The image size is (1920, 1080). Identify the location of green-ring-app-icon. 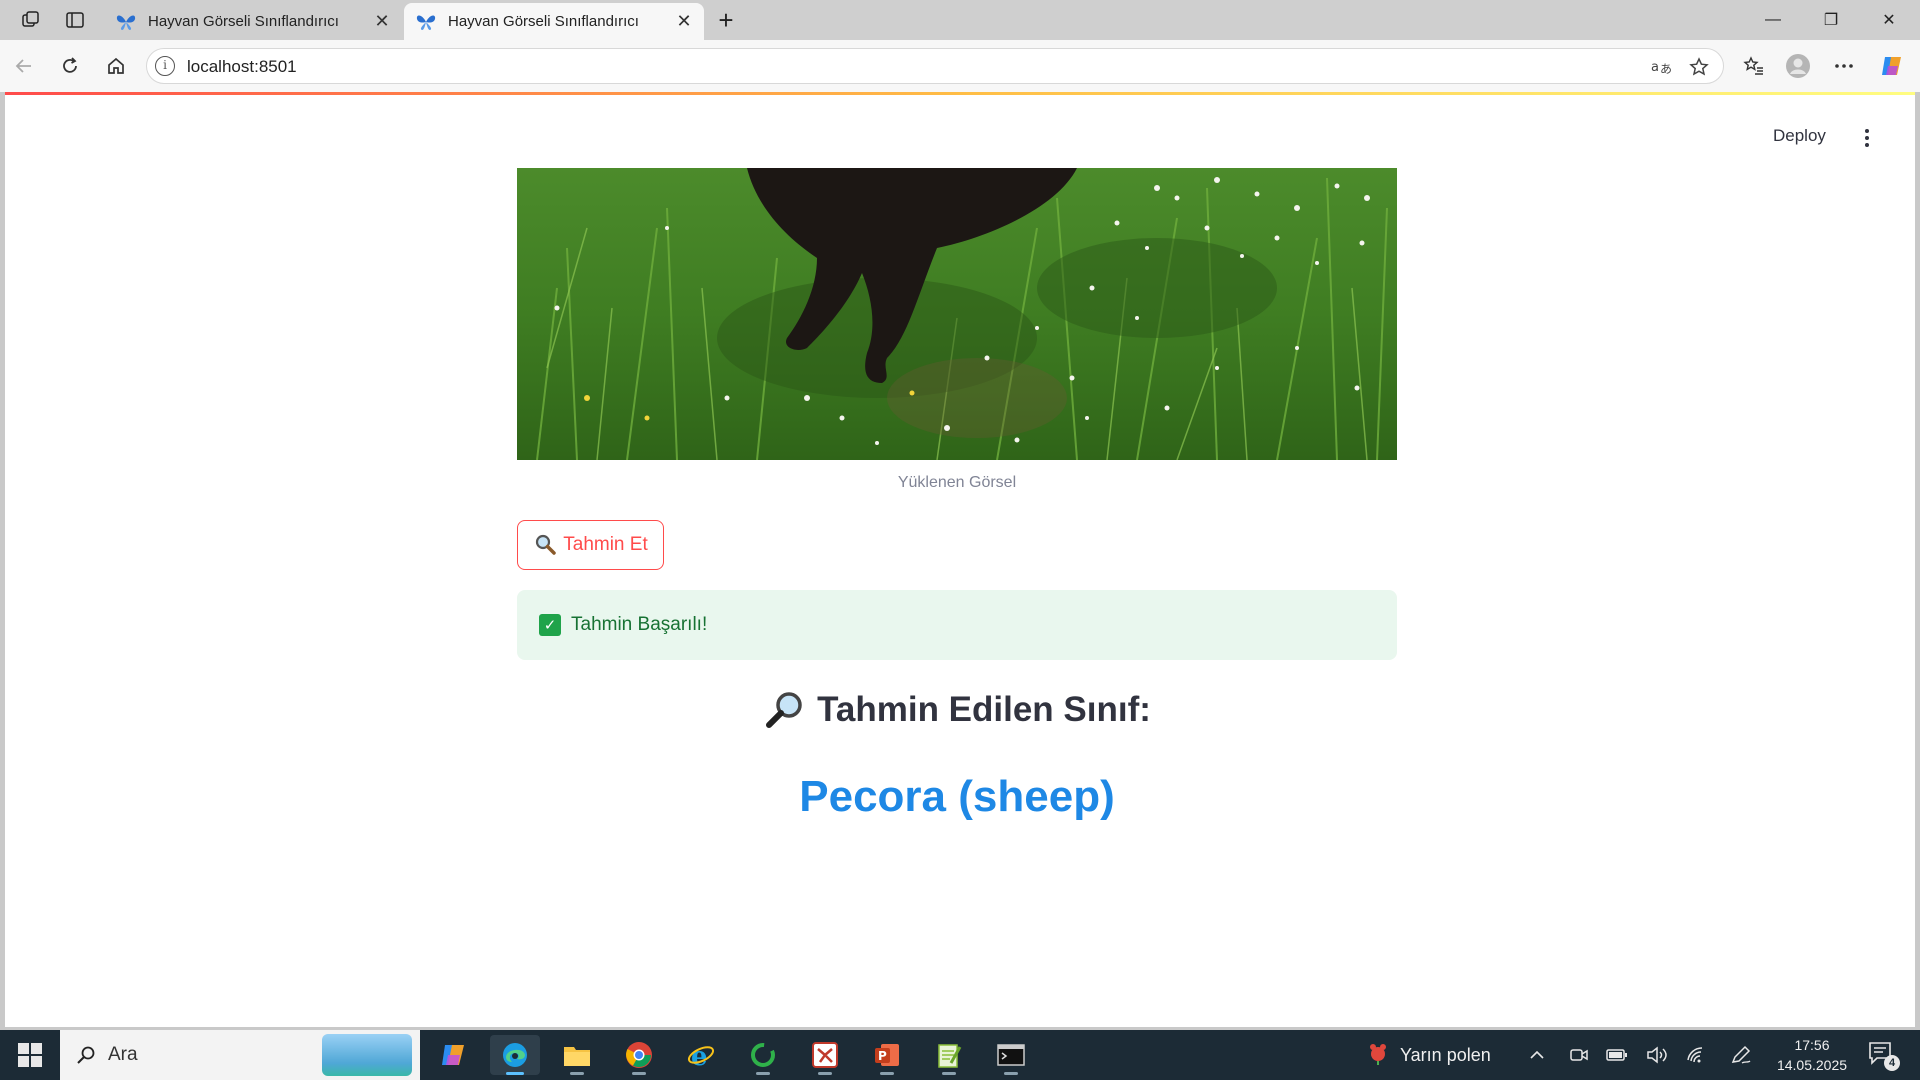
(763, 1055).